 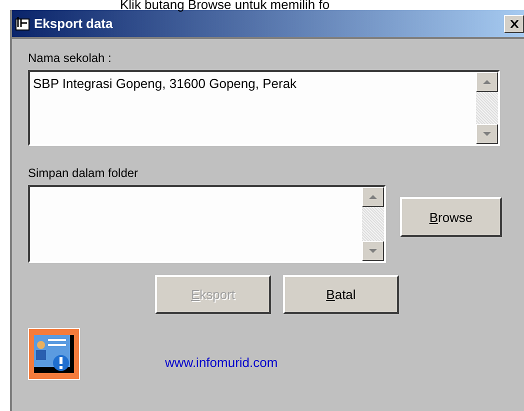 What do you see at coordinates (70, 58) in the screenshot?
I see `field-label: Nama sekolah :` at bounding box center [70, 58].